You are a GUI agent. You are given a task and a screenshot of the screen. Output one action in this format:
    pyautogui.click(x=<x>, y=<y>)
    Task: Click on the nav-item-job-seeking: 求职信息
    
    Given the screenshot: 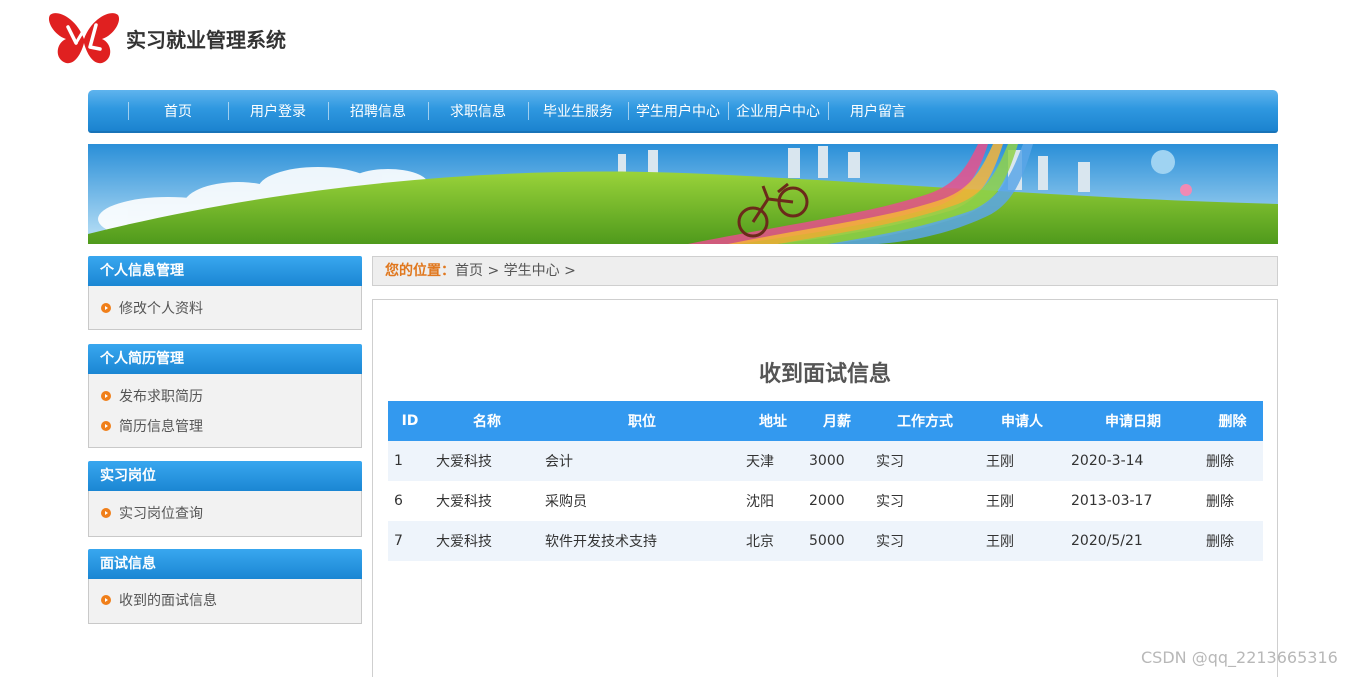 What is the action you would take?
    pyautogui.click(x=478, y=110)
    